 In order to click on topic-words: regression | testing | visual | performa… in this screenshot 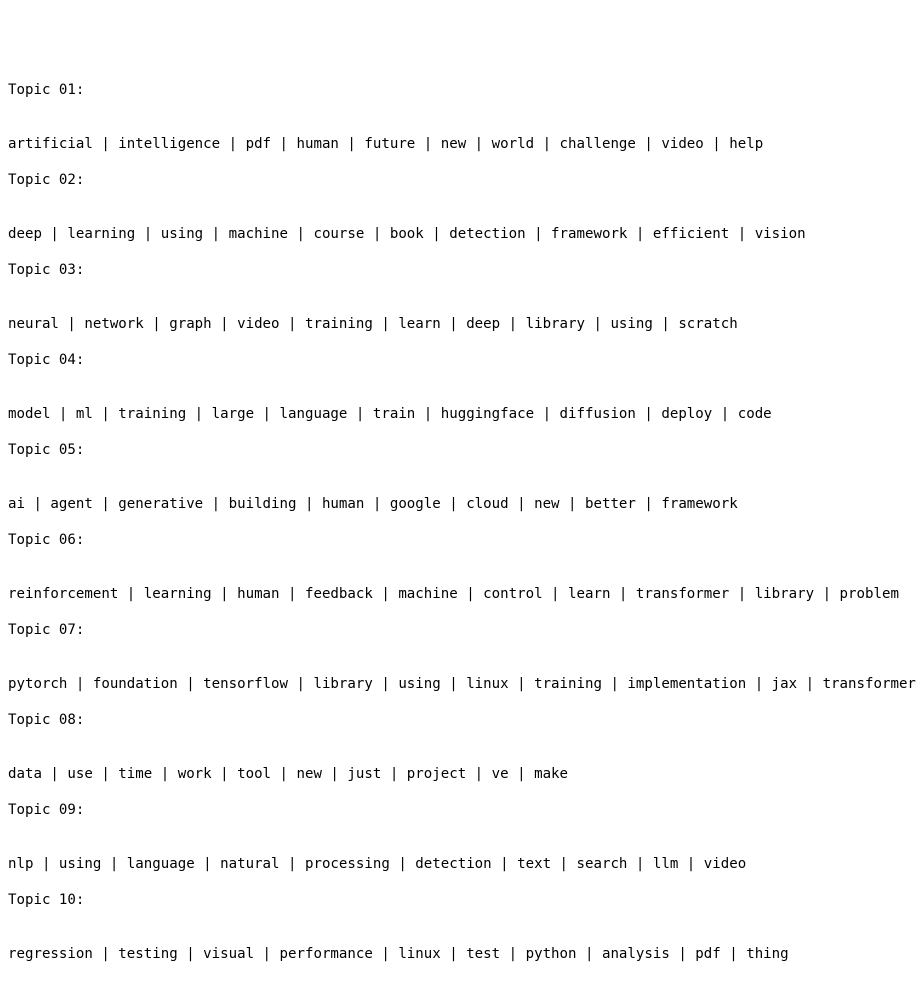, I will do `click(398, 954)`.